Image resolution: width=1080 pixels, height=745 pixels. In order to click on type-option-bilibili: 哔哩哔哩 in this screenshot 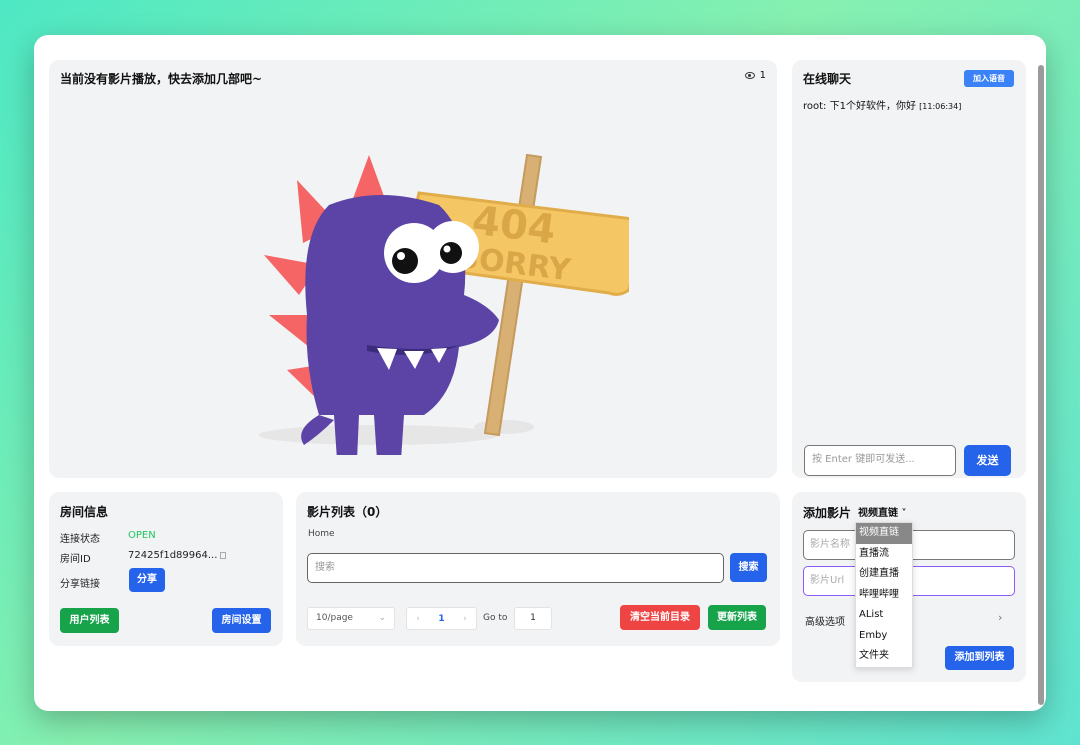, I will do `click(884, 595)`.